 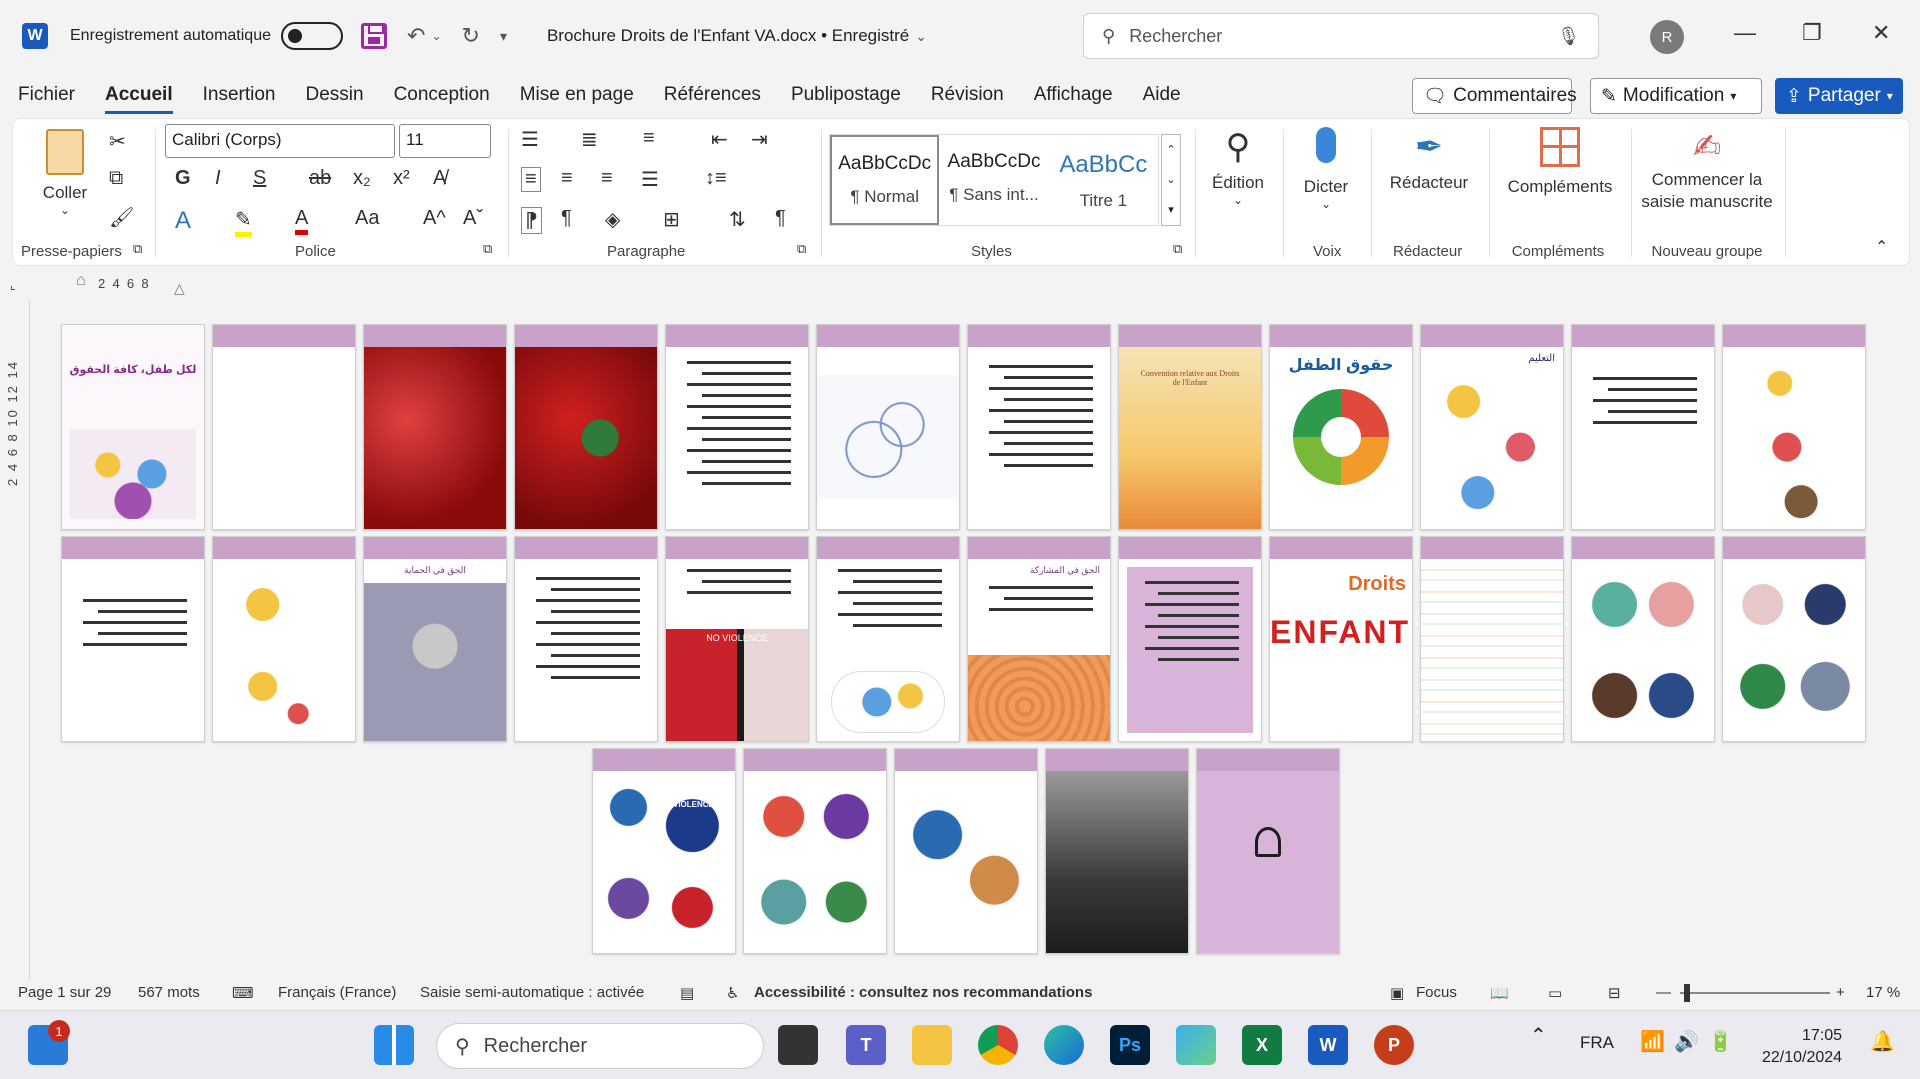 What do you see at coordinates (716, 178) in the screenshot?
I see `line-spacing-icon: ↕≡` at bounding box center [716, 178].